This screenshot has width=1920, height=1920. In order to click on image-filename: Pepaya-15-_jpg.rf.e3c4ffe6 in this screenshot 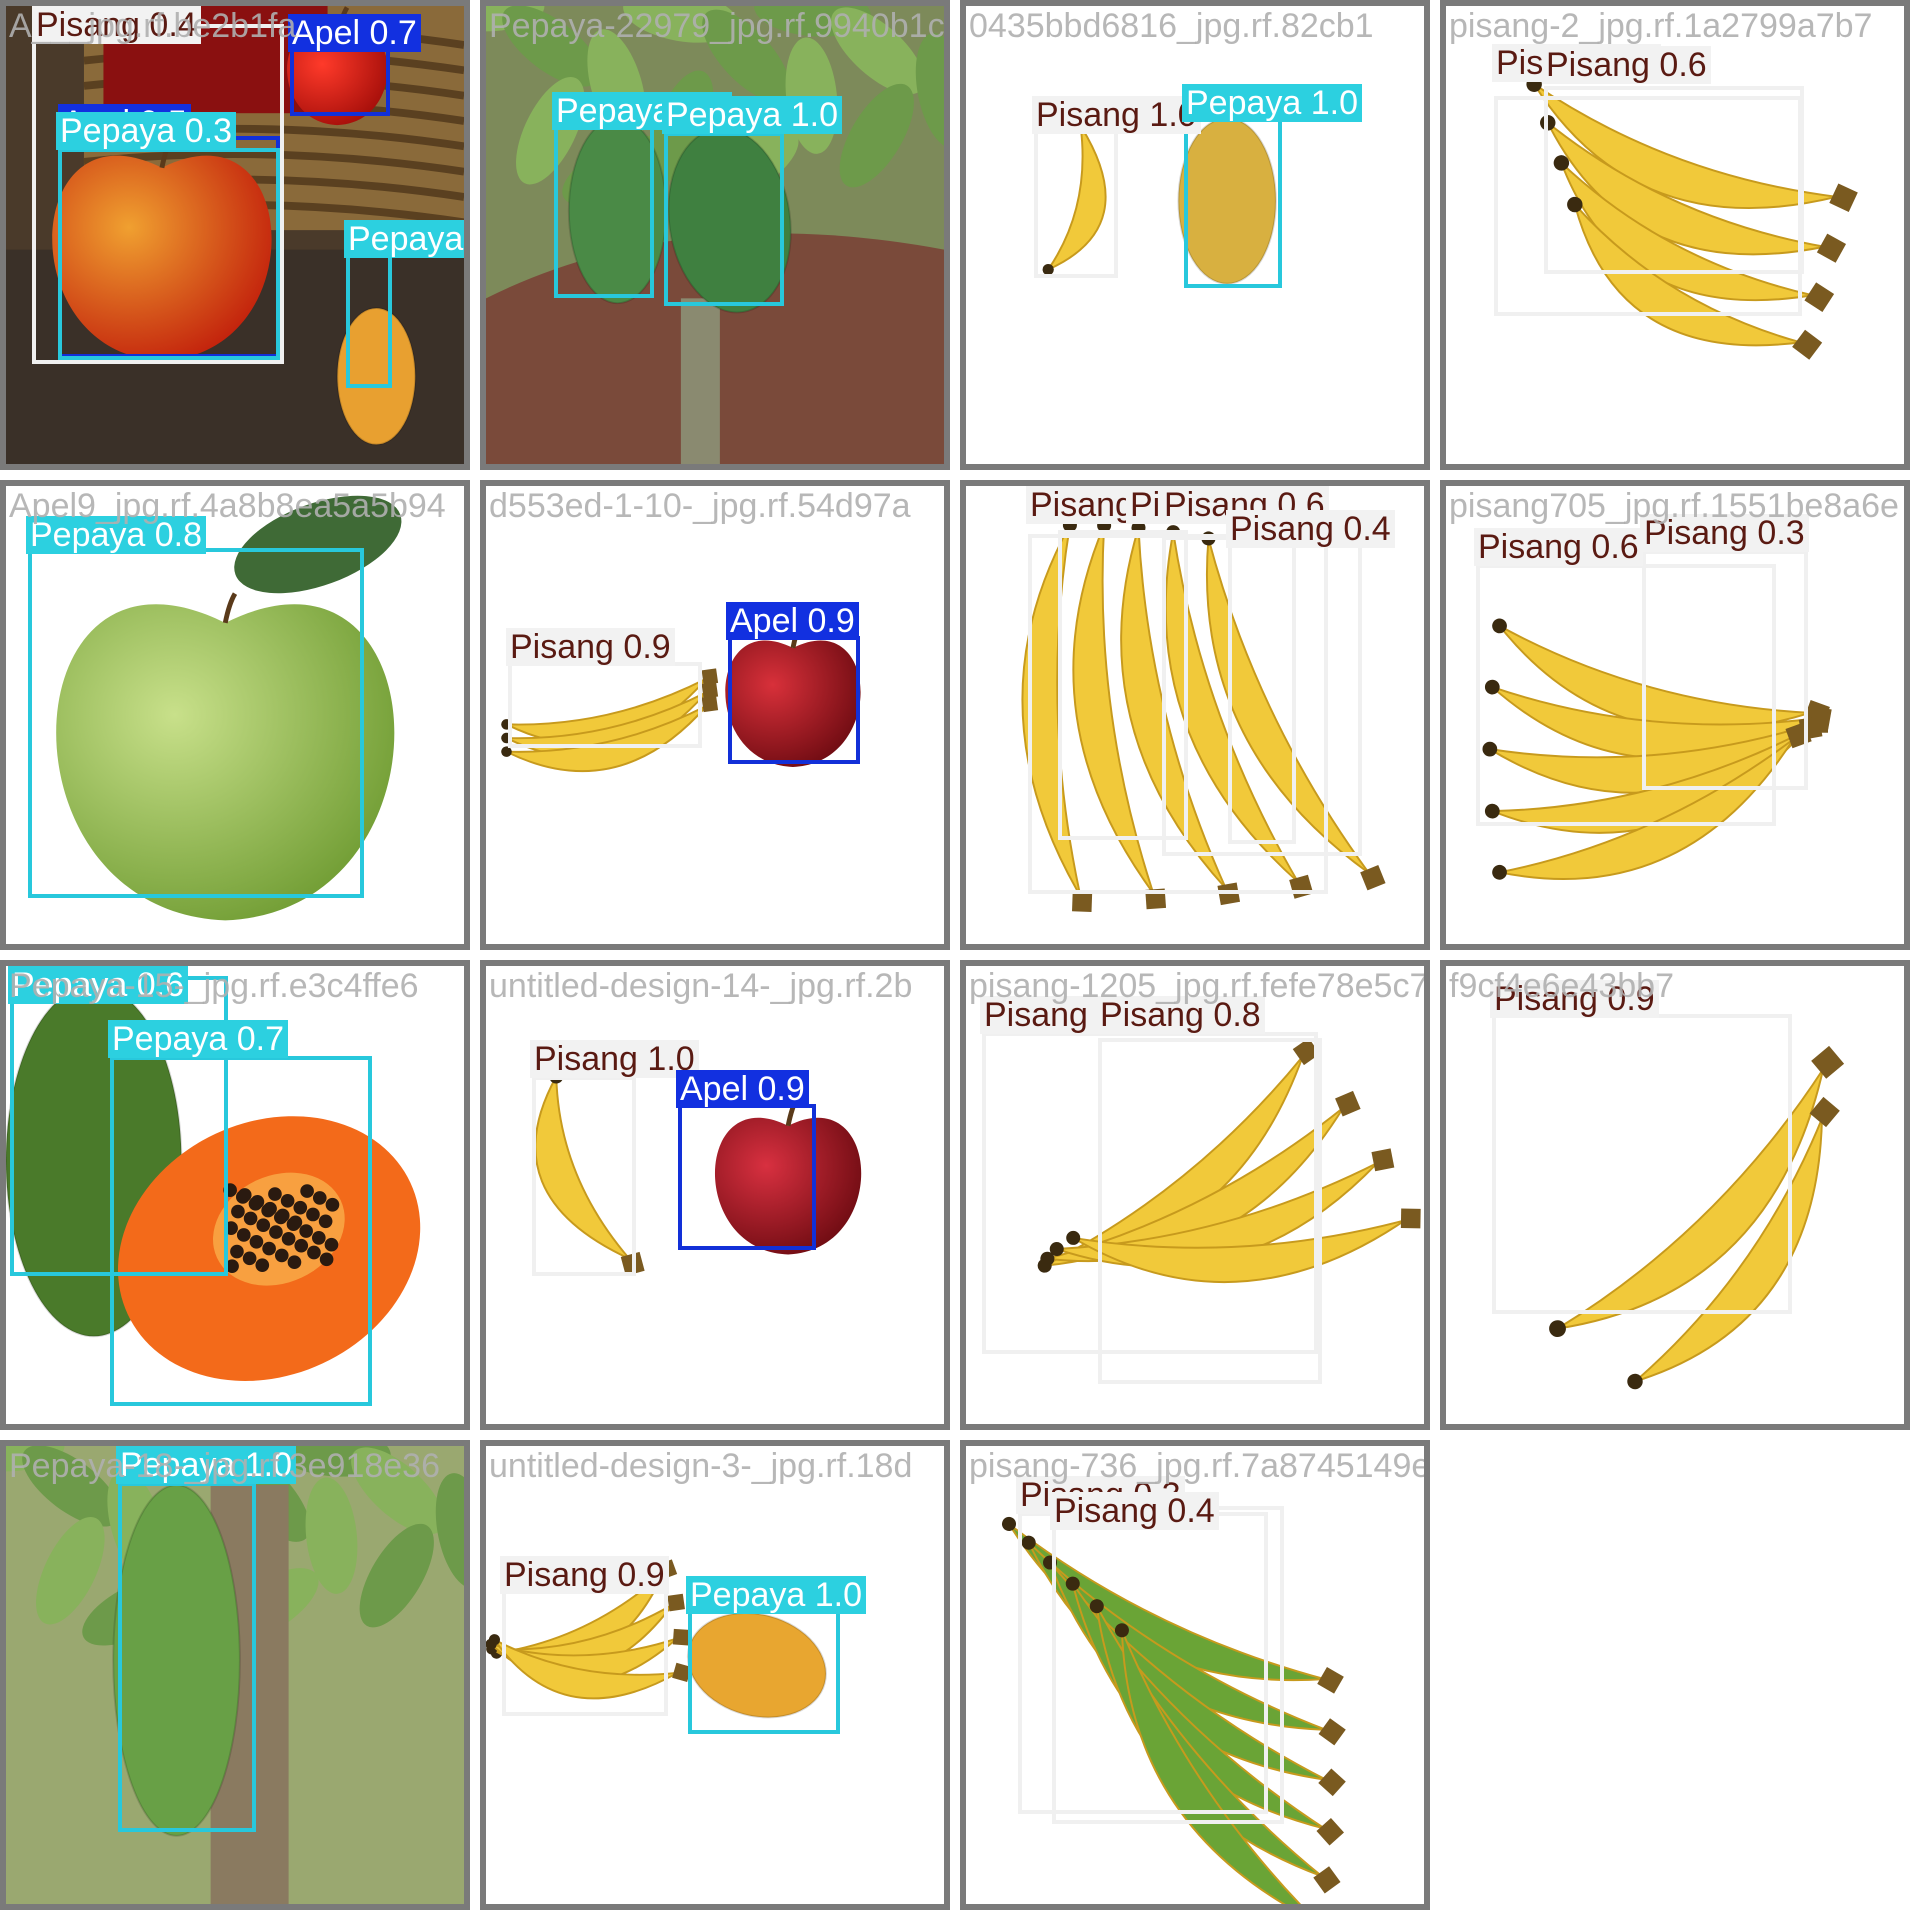, I will do `click(214, 986)`.